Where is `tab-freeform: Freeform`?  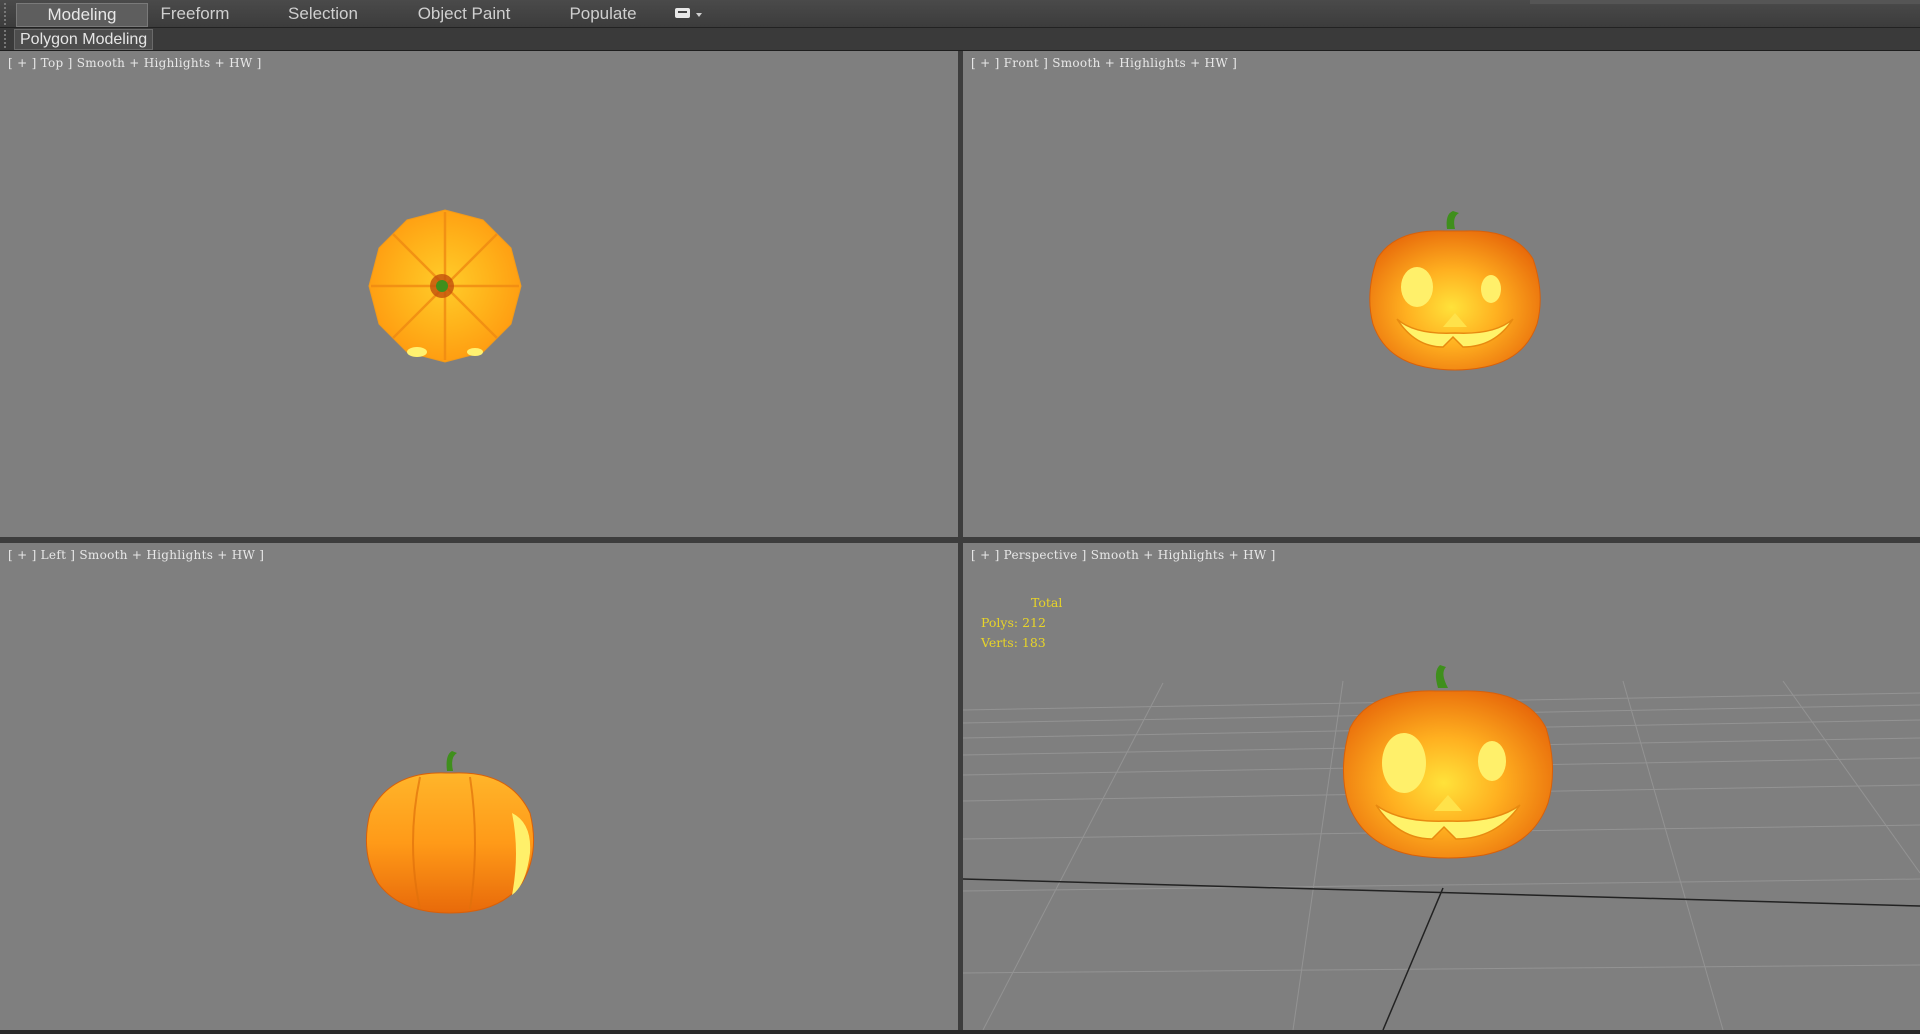
tab-freeform: Freeform is located at coordinates (195, 14).